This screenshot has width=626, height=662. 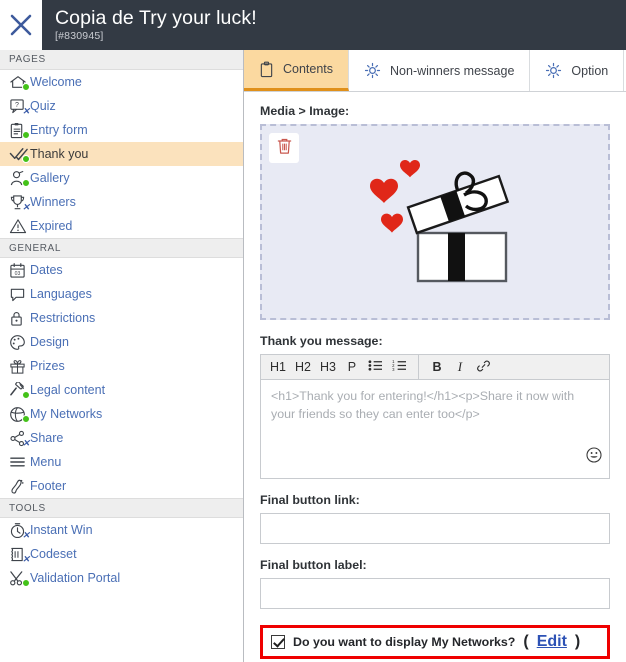 I want to click on tab-non-winners-message: Non-winners message, so click(x=440, y=70).